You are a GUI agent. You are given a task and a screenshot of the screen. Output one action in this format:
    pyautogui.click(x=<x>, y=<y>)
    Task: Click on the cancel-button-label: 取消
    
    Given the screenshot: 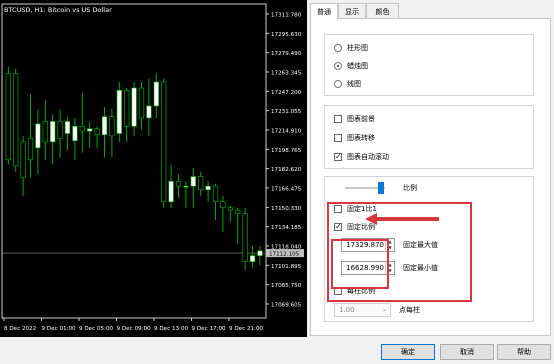 What is the action you would take?
    pyautogui.click(x=467, y=352)
    